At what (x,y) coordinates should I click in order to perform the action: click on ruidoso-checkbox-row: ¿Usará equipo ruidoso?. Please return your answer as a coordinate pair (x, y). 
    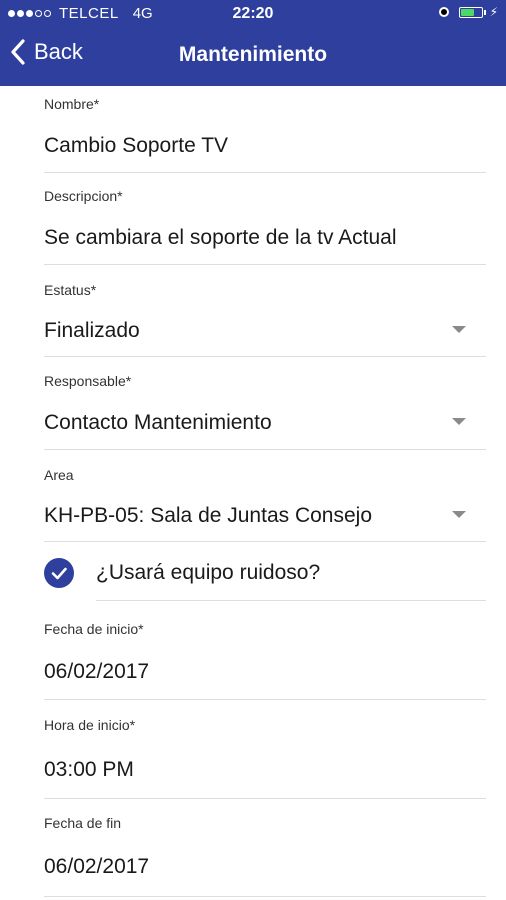
    Looking at the image, I should click on (253, 572).